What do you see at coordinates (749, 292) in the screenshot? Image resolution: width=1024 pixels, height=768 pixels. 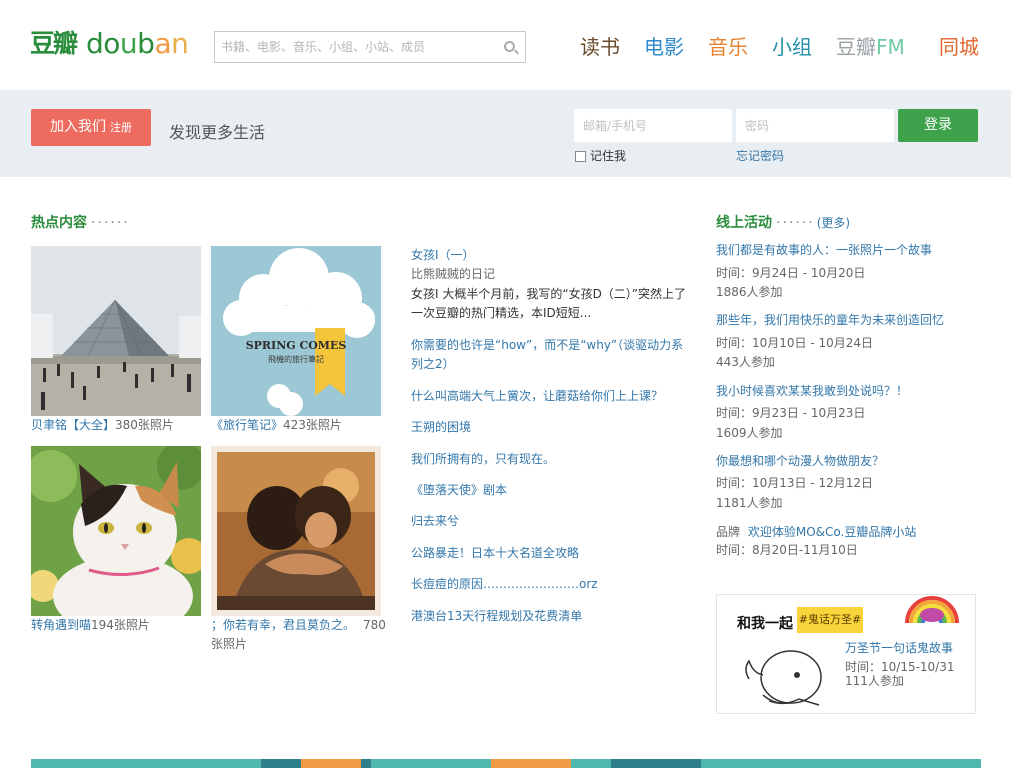 I see `event-count: 1886人参加` at bounding box center [749, 292].